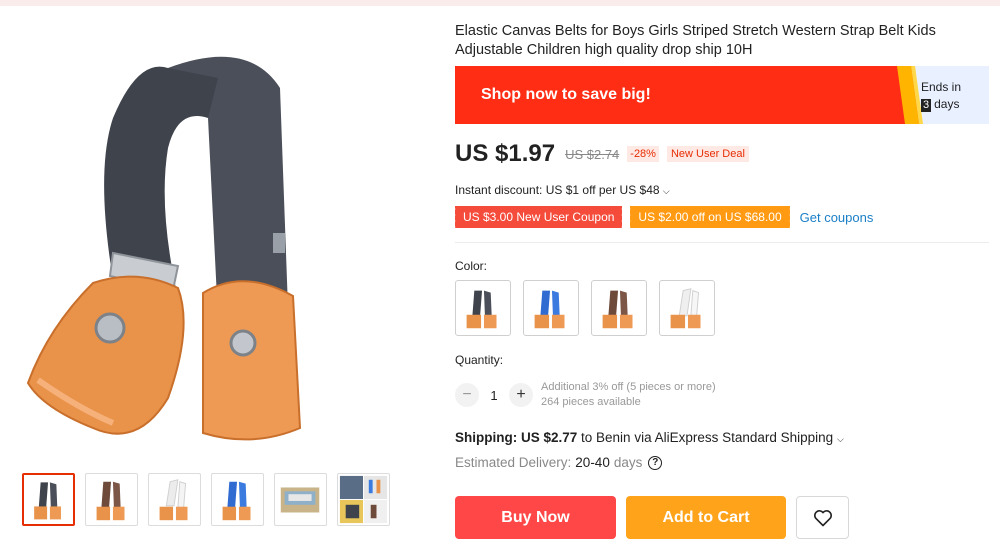 The width and height of the screenshot is (1000, 543). What do you see at coordinates (516, 437) in the screenshot?
I see `shipping-price: Shipping: US $2.77` at bounding box center [516, 437].